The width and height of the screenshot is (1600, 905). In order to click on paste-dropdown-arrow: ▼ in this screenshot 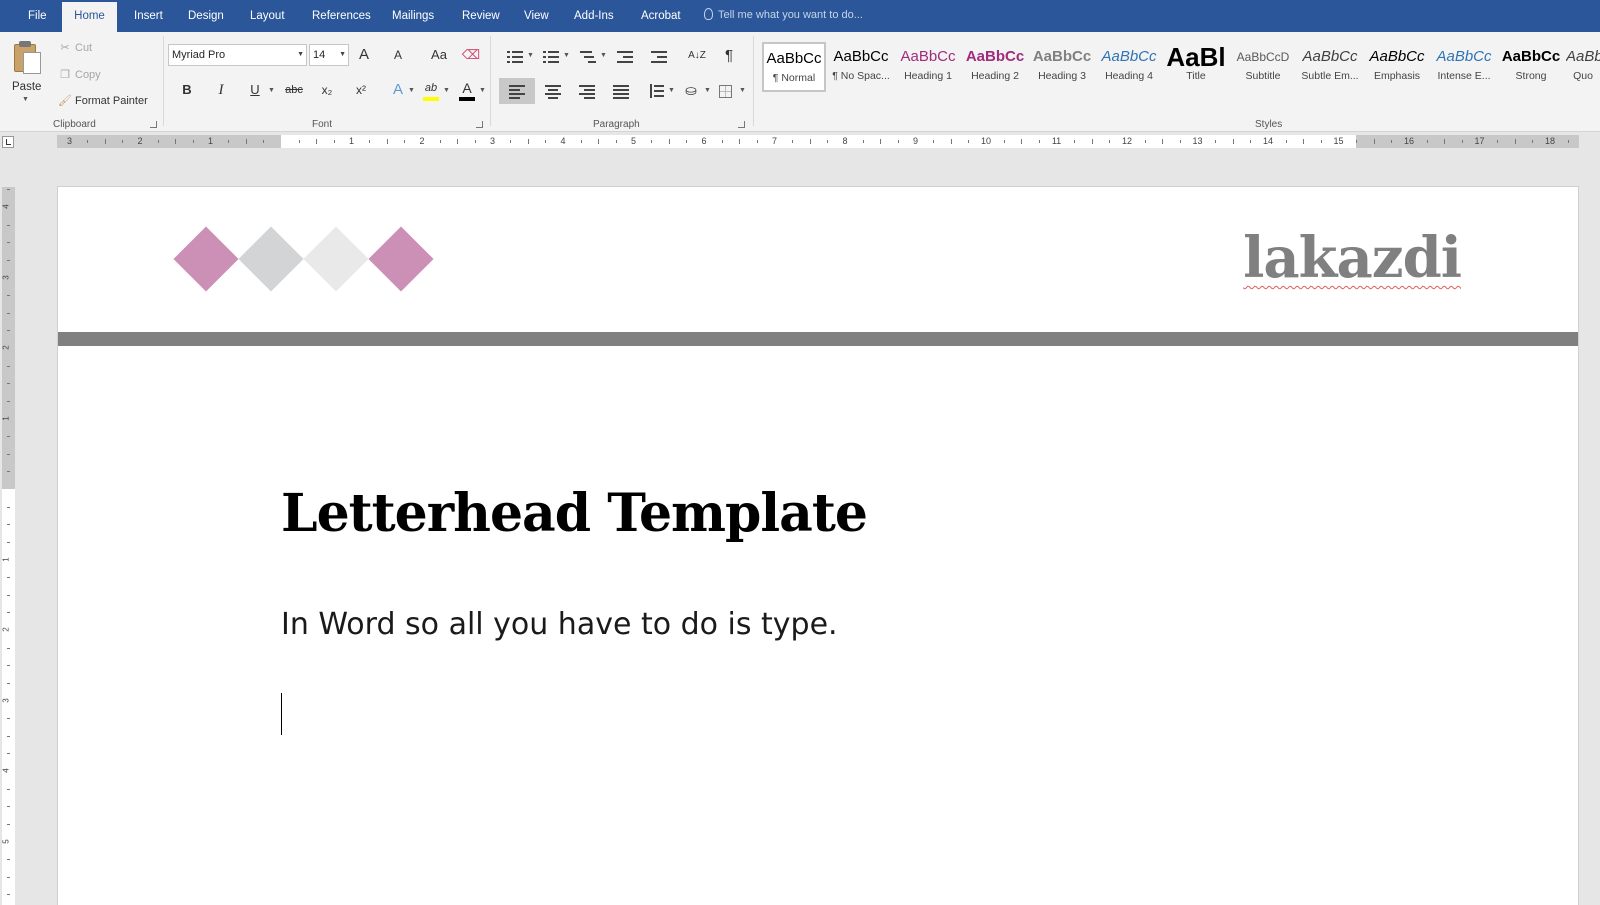, I will do `click(25, 99)`.